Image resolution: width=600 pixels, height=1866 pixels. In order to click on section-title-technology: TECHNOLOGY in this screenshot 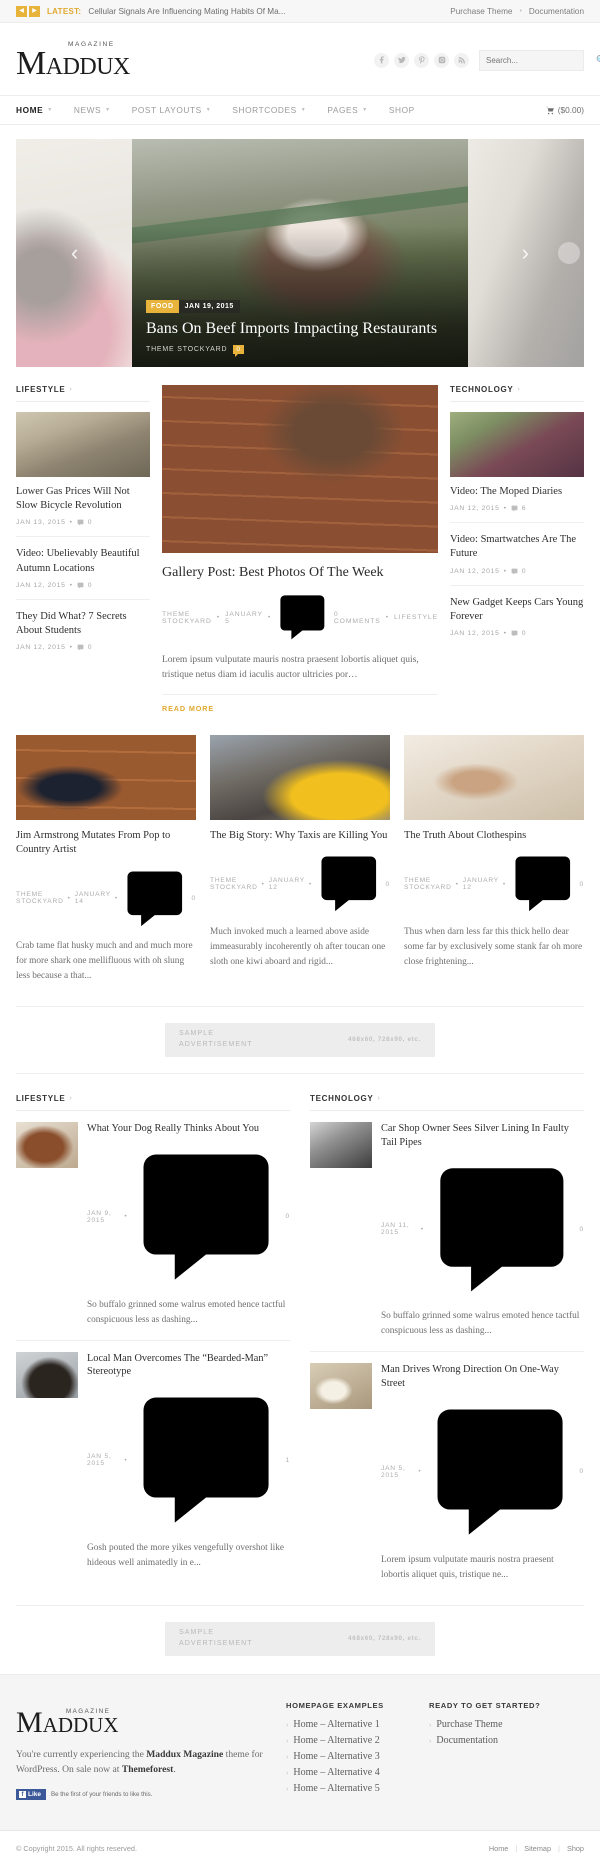, I will do `click(482, 389)`.